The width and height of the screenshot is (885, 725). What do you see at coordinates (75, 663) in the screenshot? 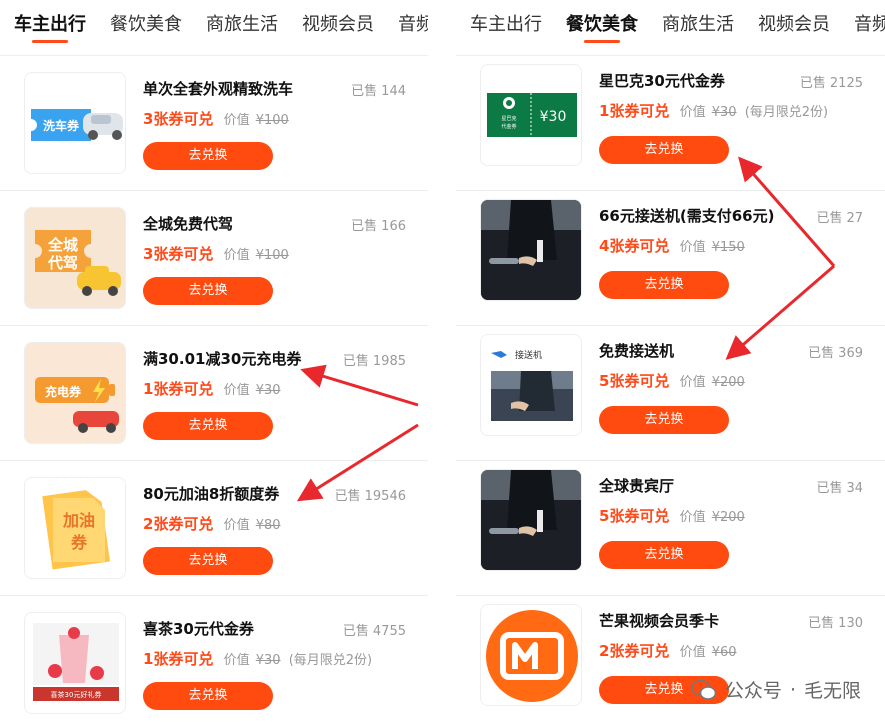
I see `heytea-drink-icon: 喜茶30元好礼券` at bounding box center [75, 663].